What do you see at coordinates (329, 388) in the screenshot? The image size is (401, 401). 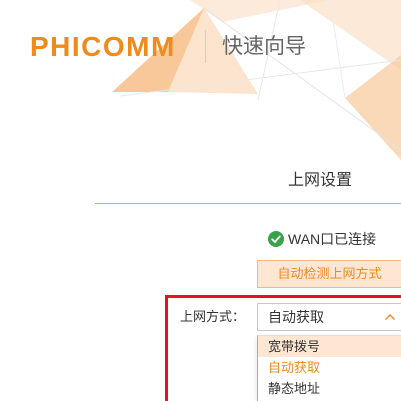 I see `option-static-ip: 静态地址` at bounding box center [329, 388].